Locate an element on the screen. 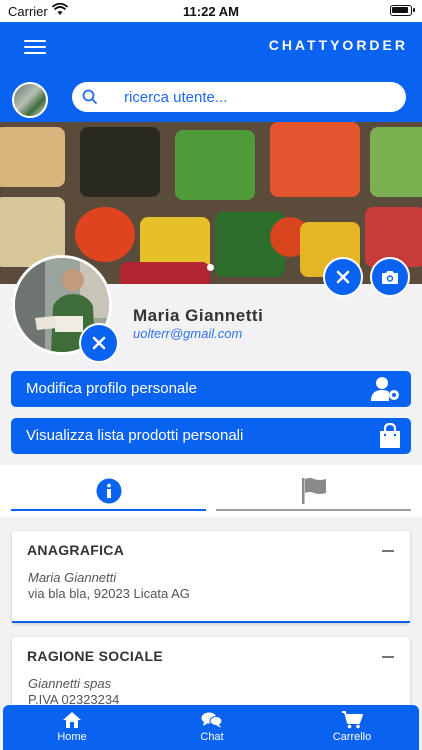 The height and width of the screenshot is (750, 422). home-icon is located at coordinates (72, 720).